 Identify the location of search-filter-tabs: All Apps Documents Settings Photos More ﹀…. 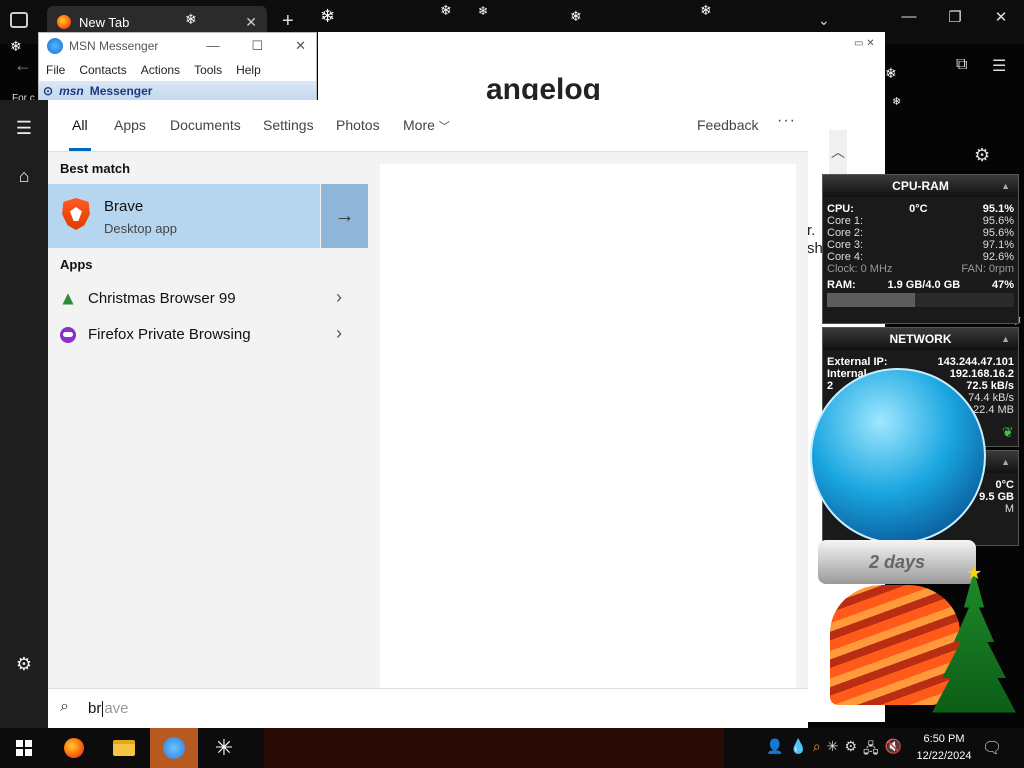
(428, 126).